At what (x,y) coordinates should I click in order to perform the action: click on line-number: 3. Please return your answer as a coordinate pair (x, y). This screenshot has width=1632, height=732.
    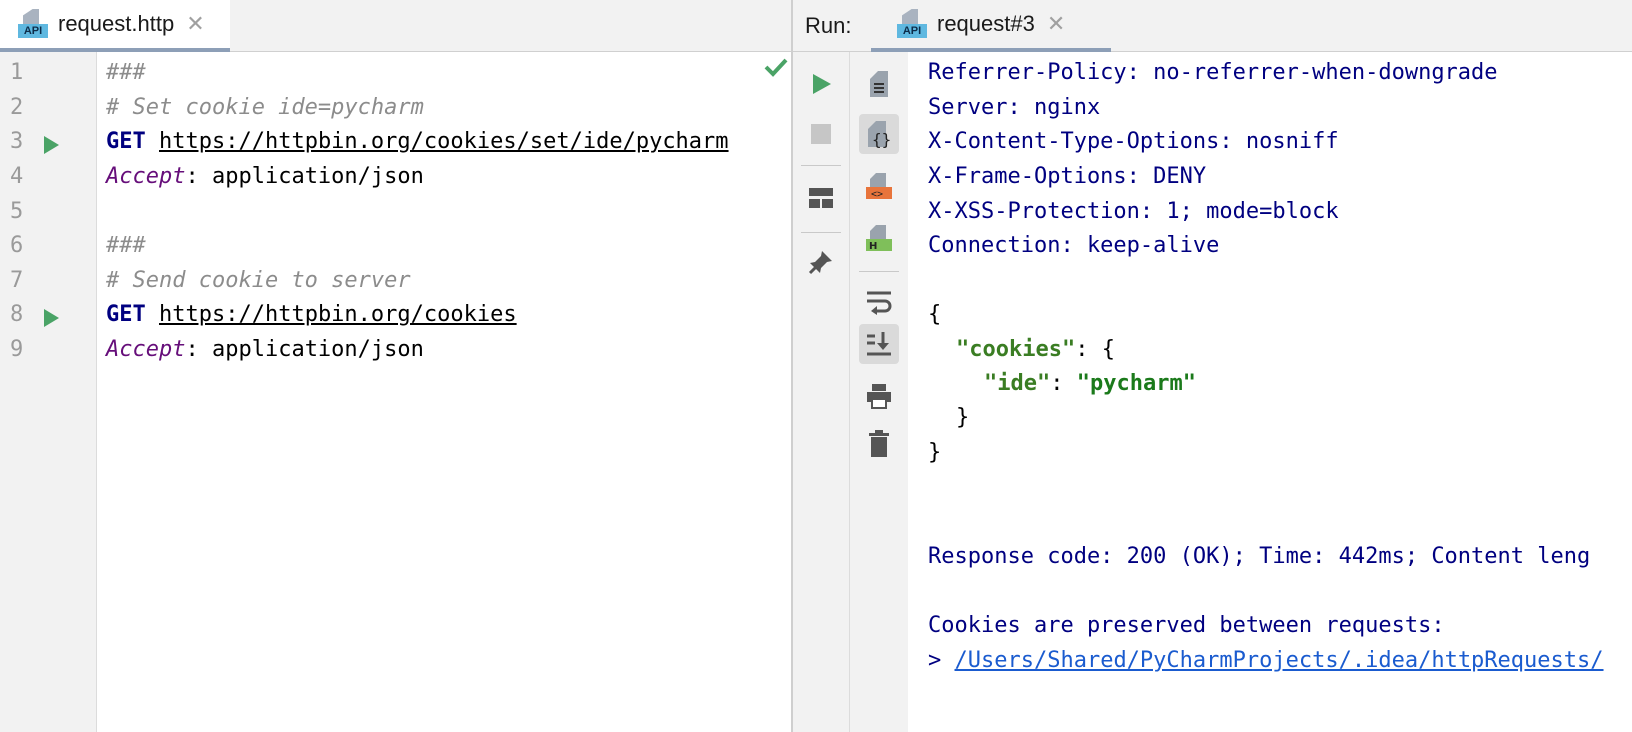
    Looking at the image, I should click on (17, 141).